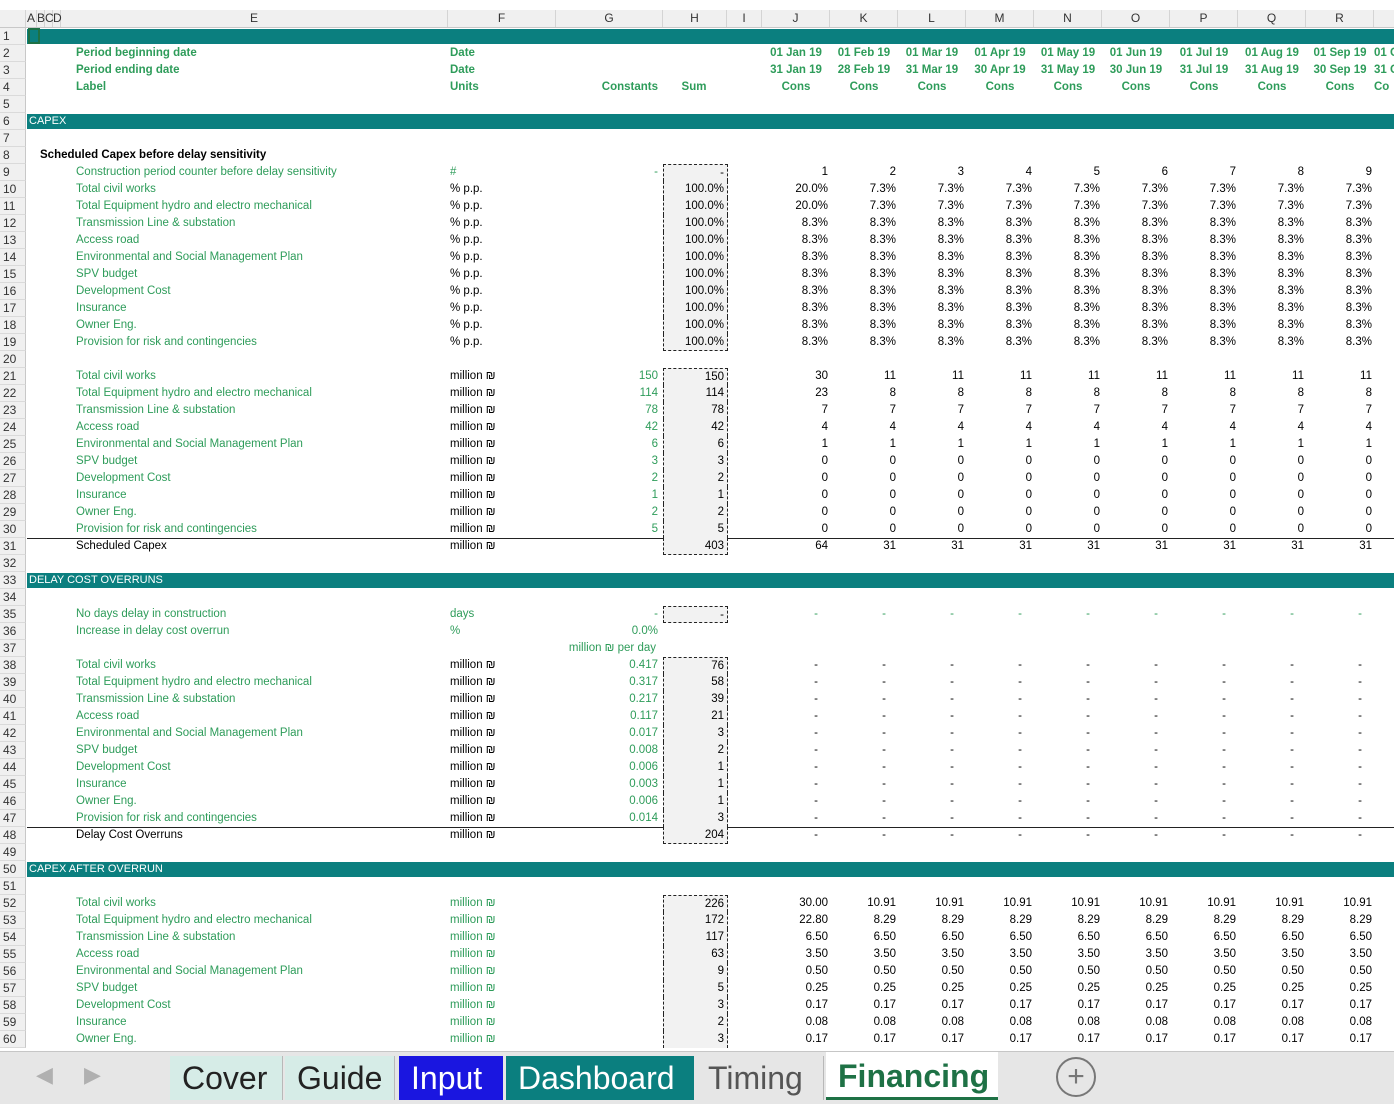 The height and width of the screenshot is (1104, 1394). Describe the element at coordinates (13, 206) in the screenshot. I see `row-number: 11` at that location.